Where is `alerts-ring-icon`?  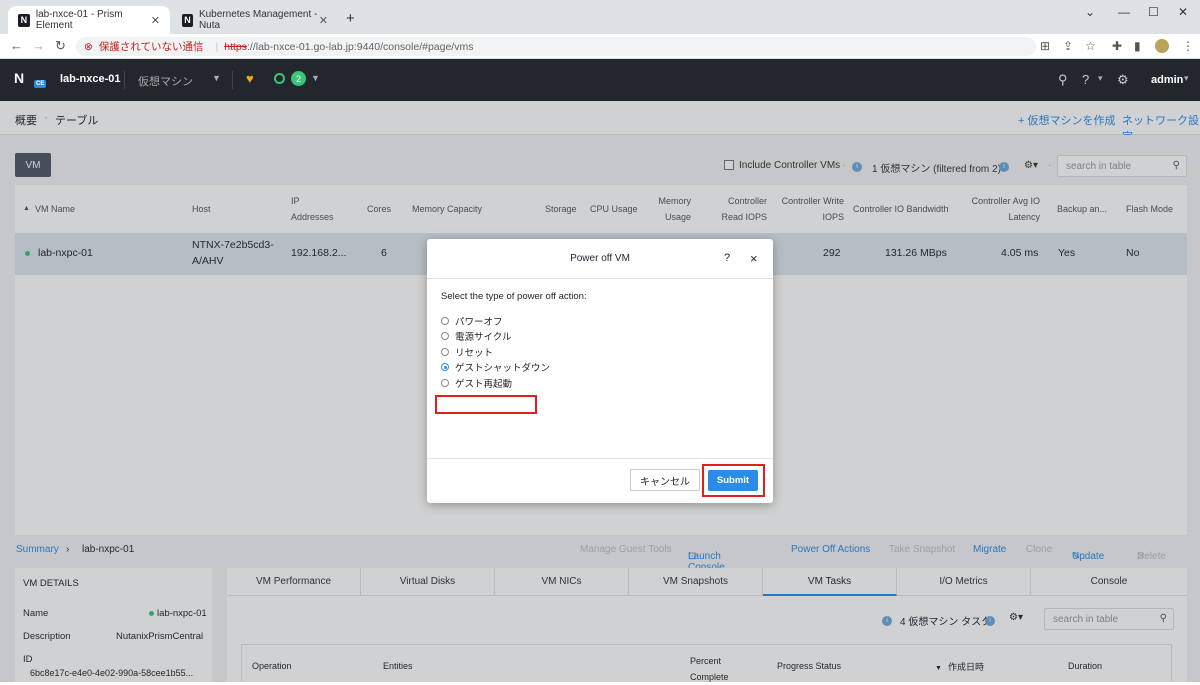 alerts-ring-icon is located at coordinates (279, 78).